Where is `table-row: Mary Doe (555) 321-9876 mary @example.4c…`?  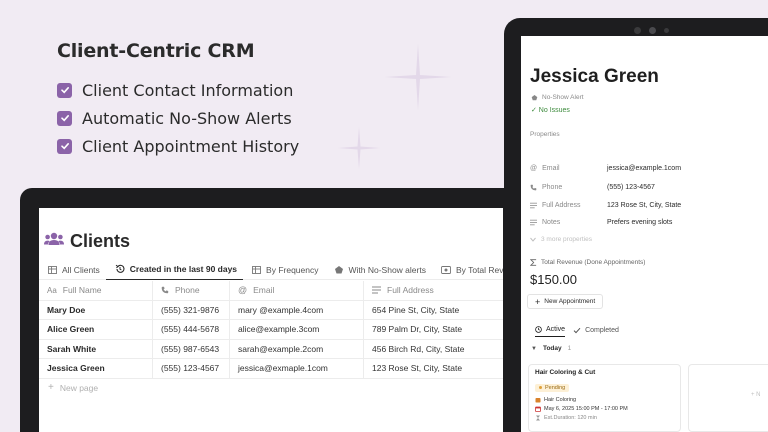
table-row: Mary Doe (555) 321-9876 mary @example.4c… is located at coordinates (271, 310).